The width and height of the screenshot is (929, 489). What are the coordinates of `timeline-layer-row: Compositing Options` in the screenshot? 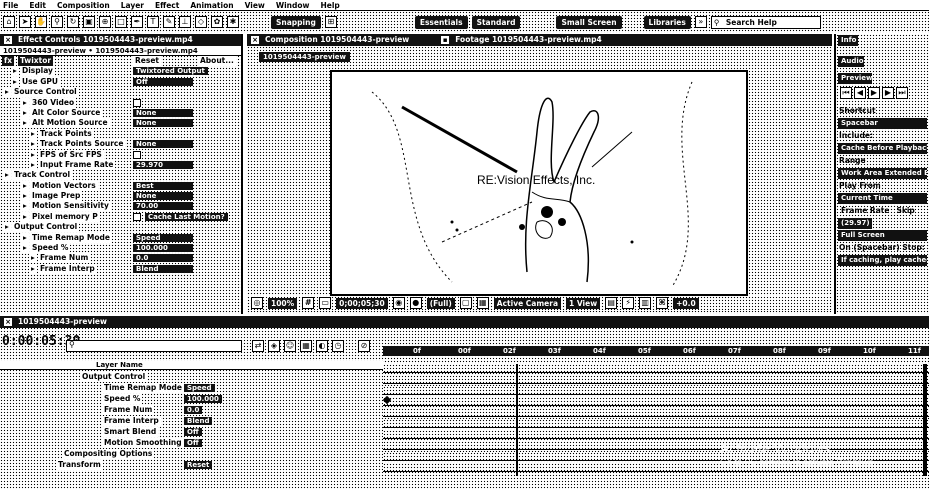 It's located at (191, 454).